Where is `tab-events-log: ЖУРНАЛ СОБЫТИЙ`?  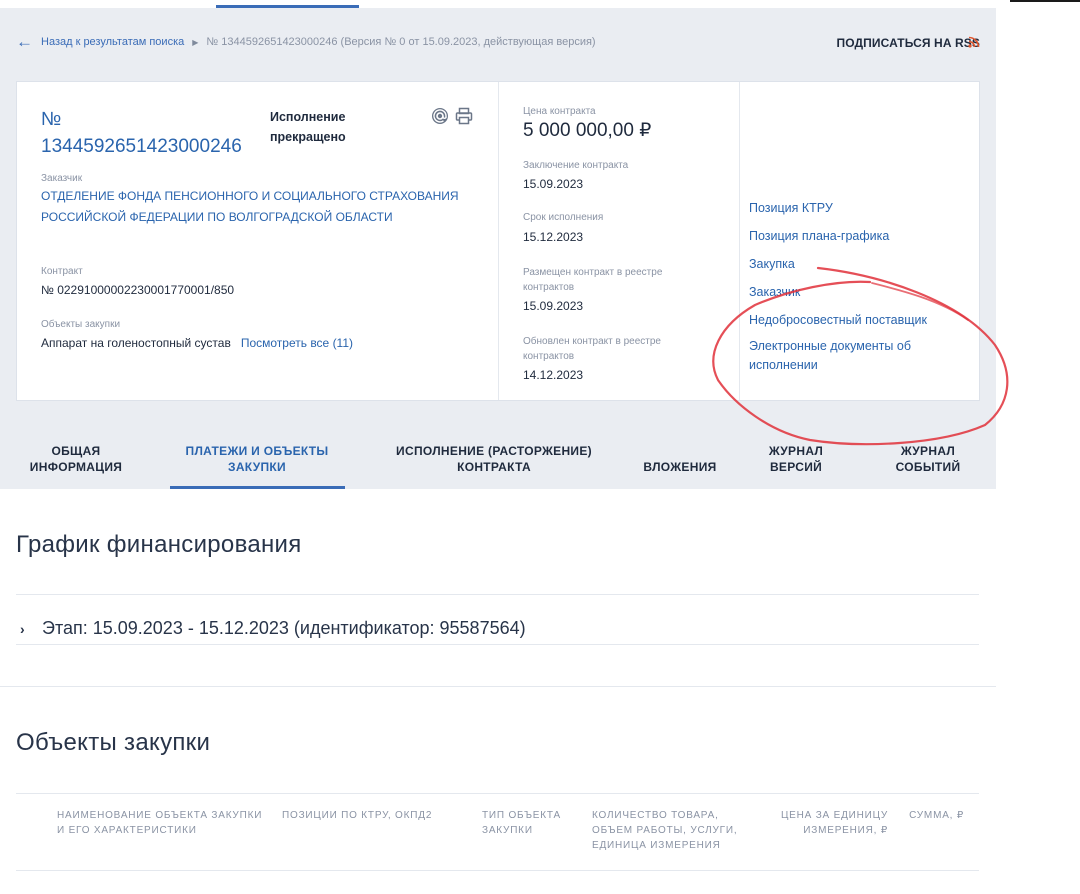 tab-events-log: ЖУРНАЛ СОБЫТИЙ is located at coordinates (928, 459).